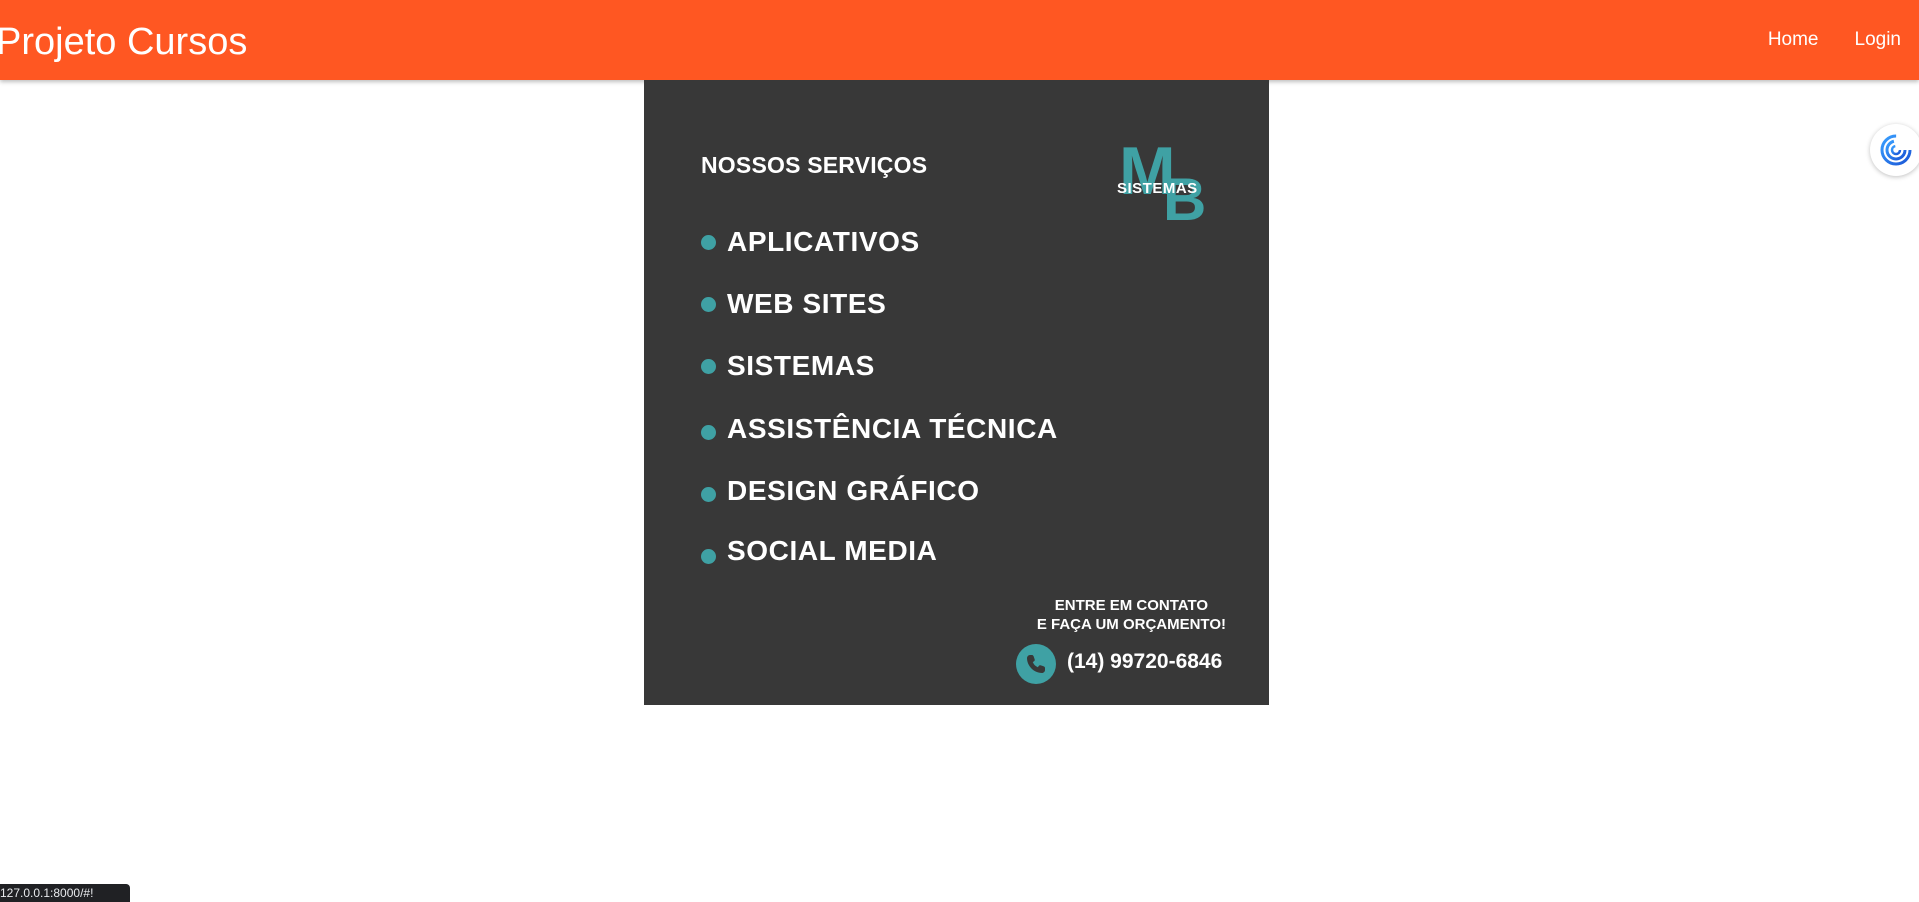 This screenshot has width=1919, height=902. I want to click on logo-tagline: SISTEMAS, so click(1157, 188).